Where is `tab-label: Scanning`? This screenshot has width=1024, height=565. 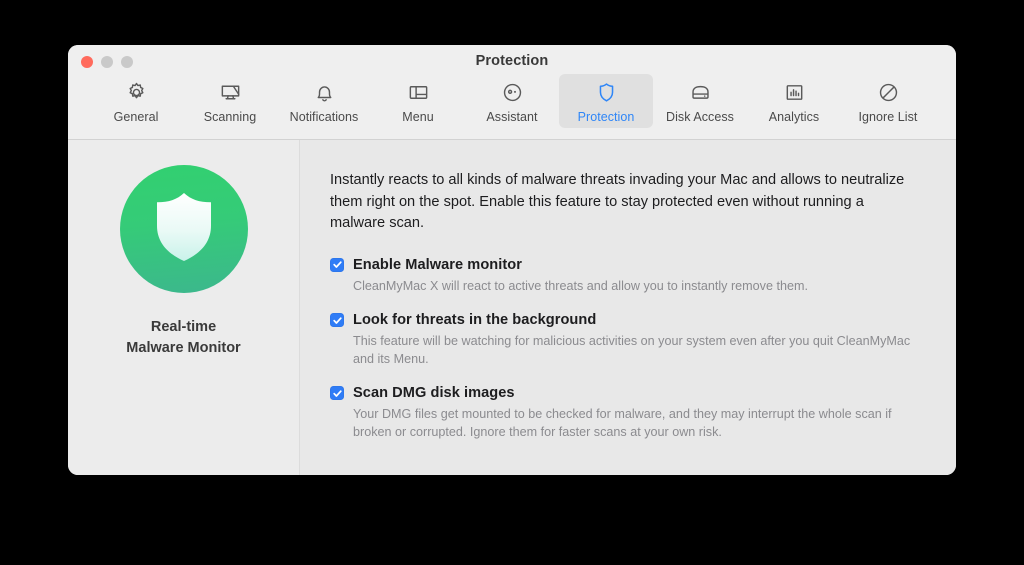 tab-label: Scanning is located at coordinates (230, 117).